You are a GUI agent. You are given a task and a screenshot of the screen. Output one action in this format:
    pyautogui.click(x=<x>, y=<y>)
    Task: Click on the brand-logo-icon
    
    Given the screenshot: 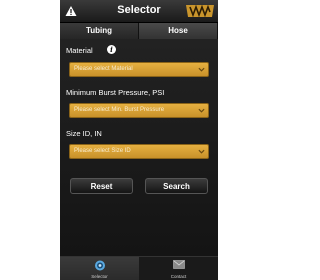 What is the action you would take?
    pyautogui.click(x=200, y=11)
    